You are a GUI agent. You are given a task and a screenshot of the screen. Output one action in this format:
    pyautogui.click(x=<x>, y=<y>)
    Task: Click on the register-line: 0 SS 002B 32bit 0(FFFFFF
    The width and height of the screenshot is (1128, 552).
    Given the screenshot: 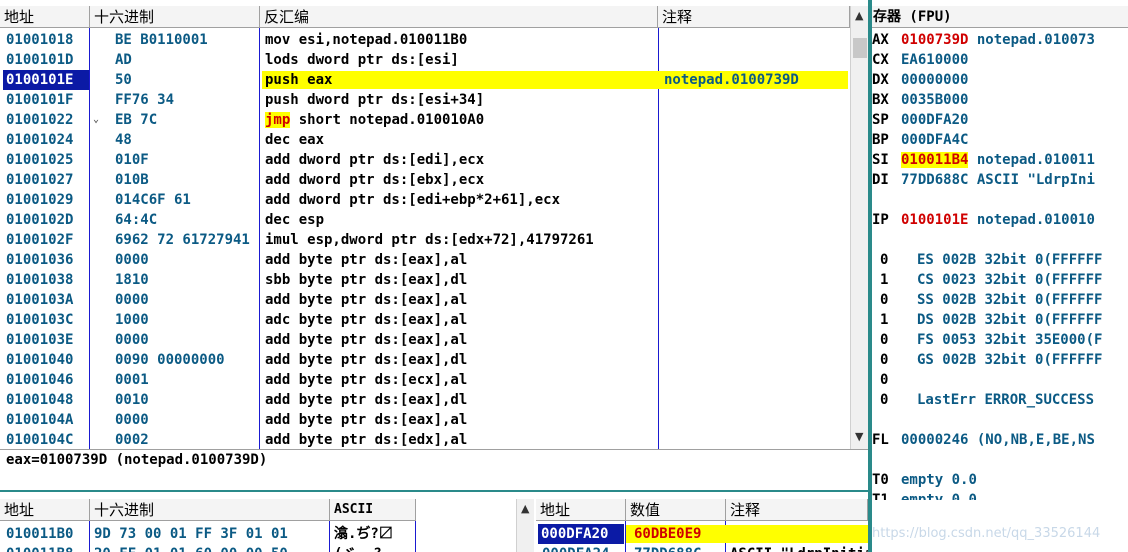 What is the action you would take?
    pyautogui.click(x=987, y=300)
    